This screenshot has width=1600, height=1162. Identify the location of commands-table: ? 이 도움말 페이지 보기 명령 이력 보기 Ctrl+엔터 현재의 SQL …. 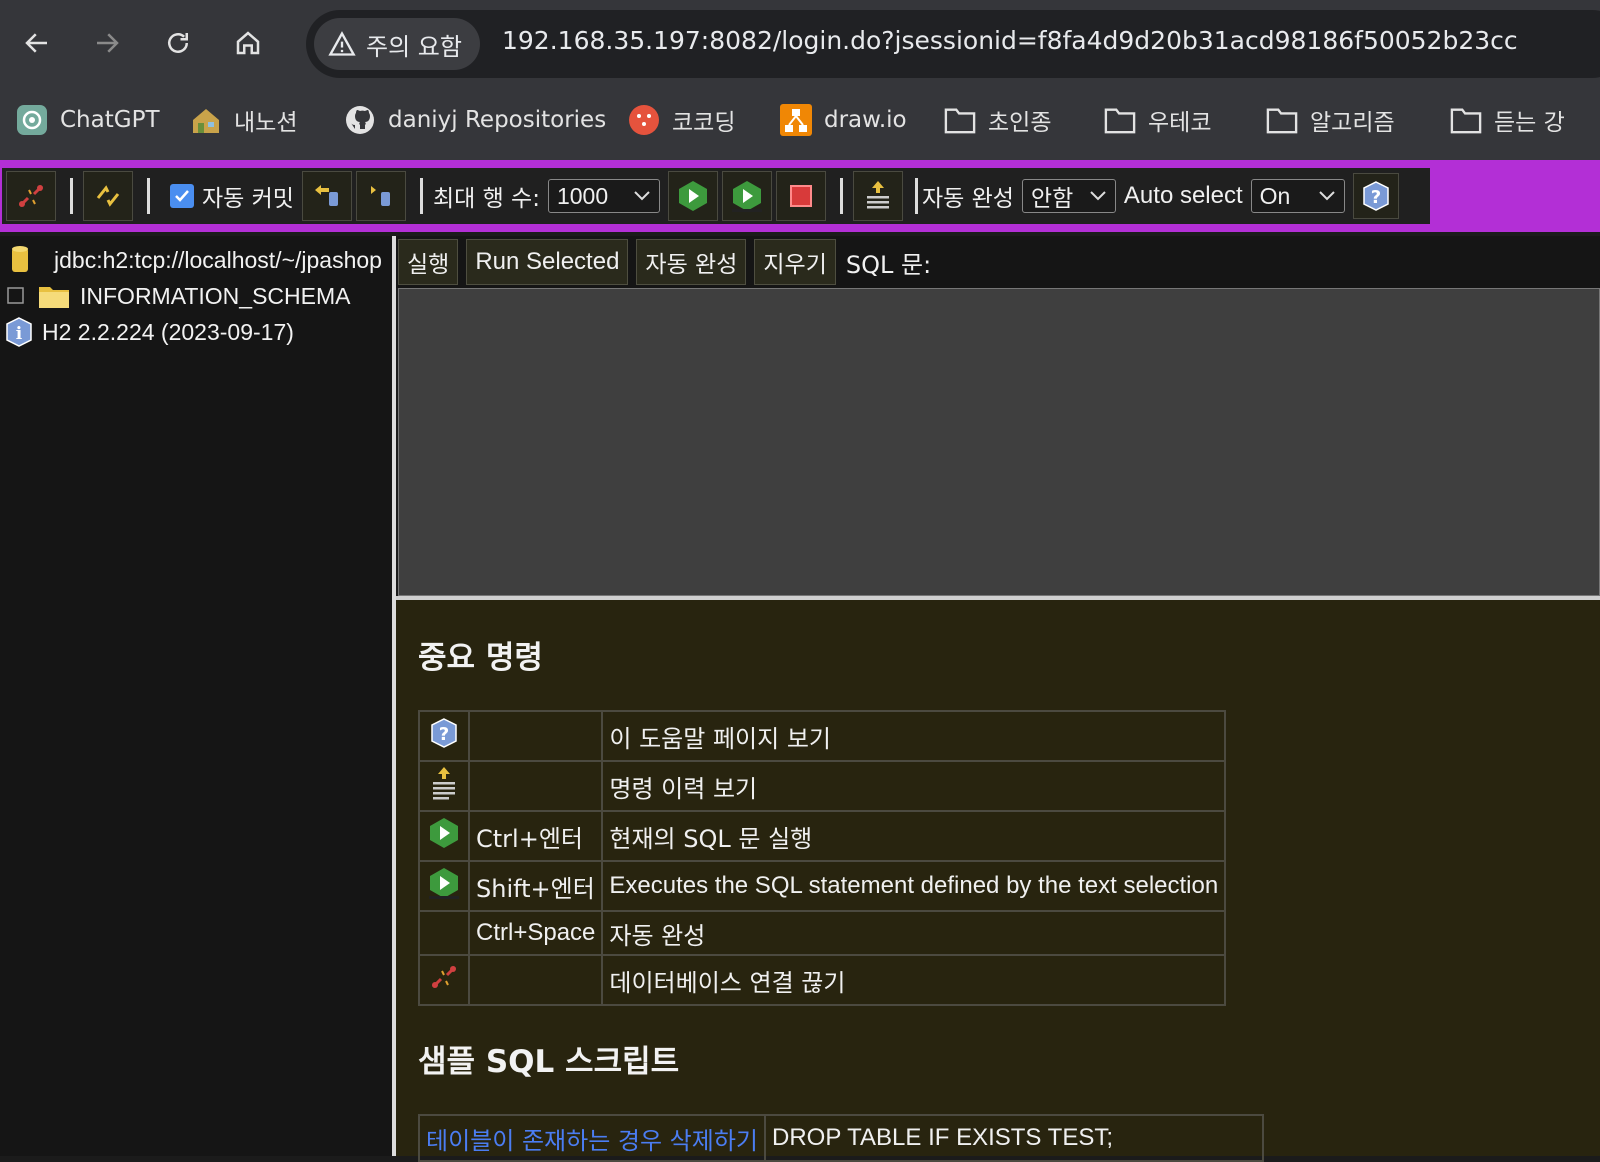
(822, 858).